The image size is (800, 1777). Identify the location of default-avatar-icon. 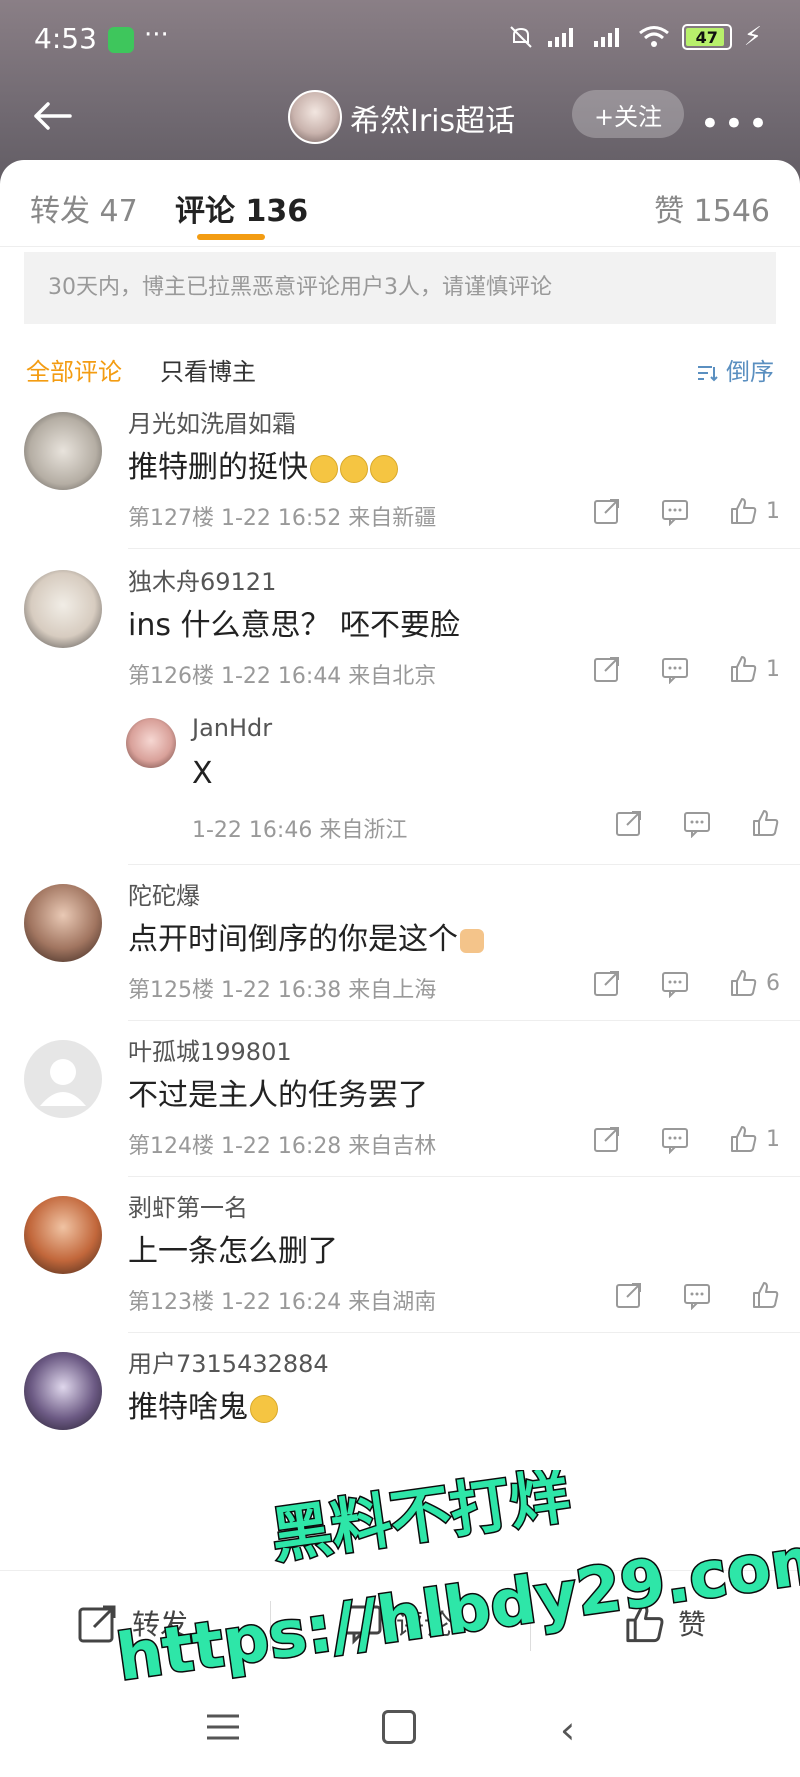
(63, 1082).